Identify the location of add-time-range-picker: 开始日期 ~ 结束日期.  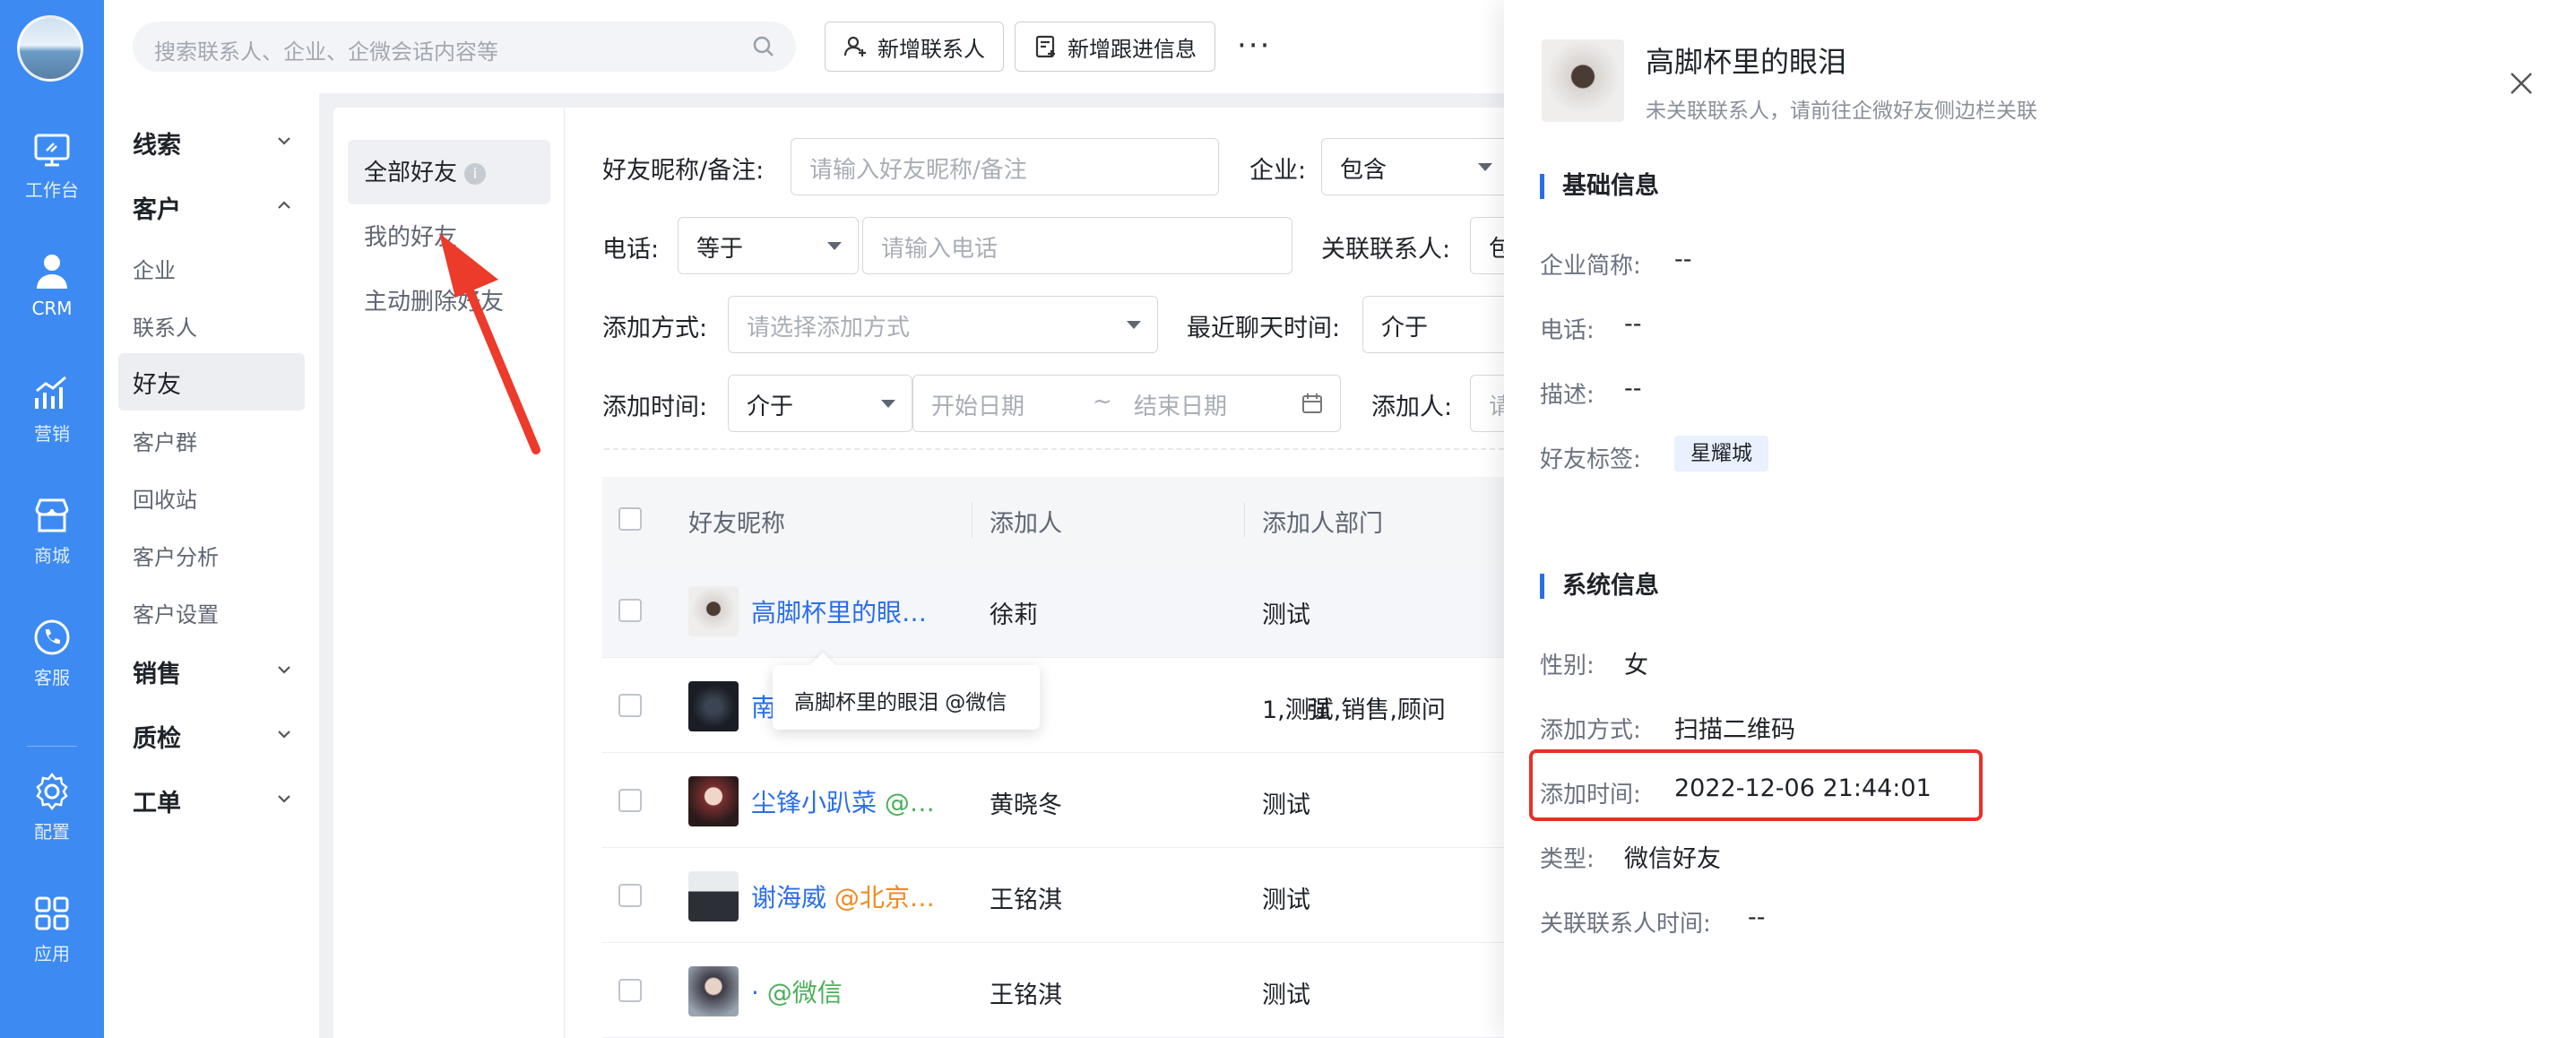
(1126, 403).